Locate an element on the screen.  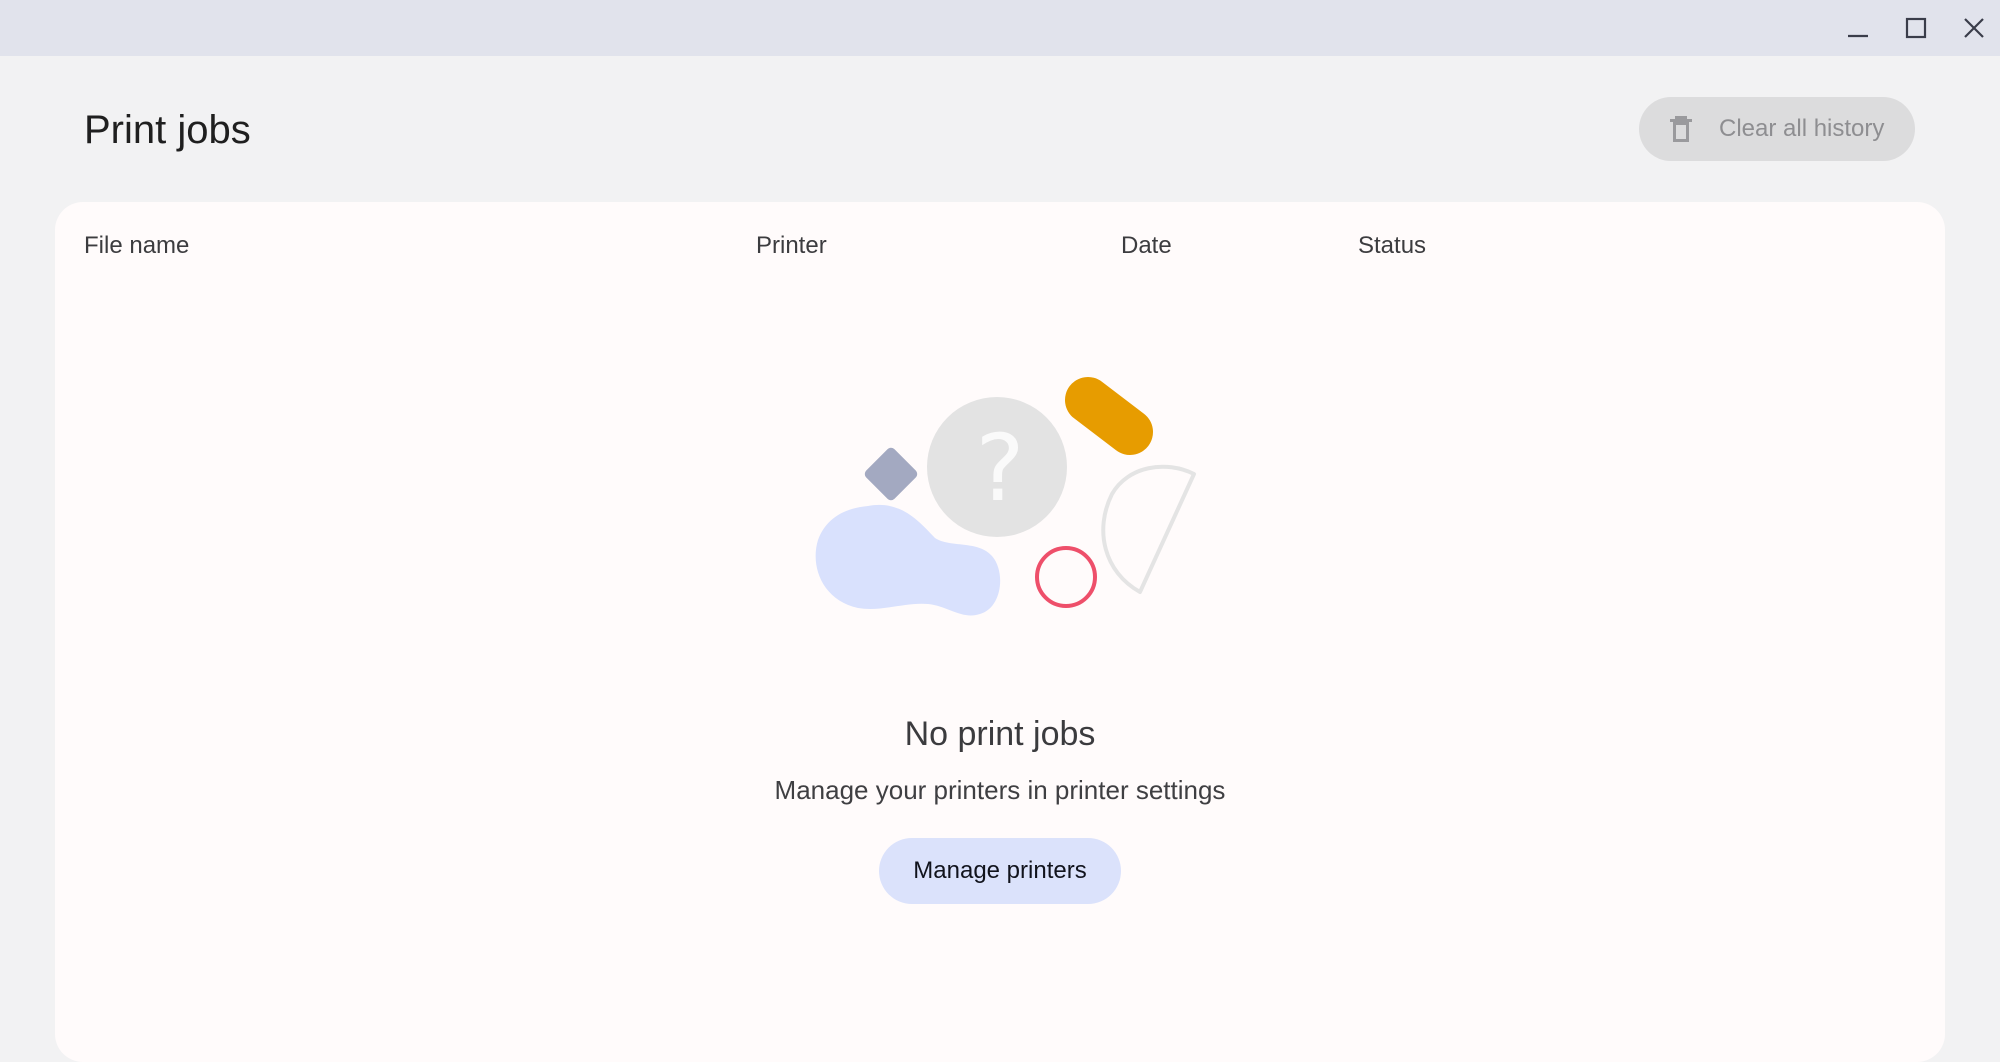
manage-printers-label: Manage printers is located at coordinates (1000, 870).